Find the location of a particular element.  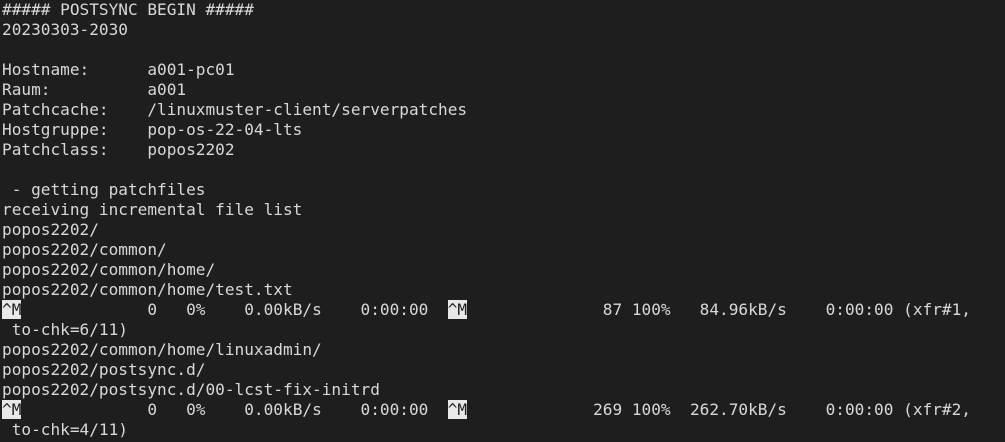

file-entry-line: popos2202/postsync.d/ is located at coordinates (104, 369).